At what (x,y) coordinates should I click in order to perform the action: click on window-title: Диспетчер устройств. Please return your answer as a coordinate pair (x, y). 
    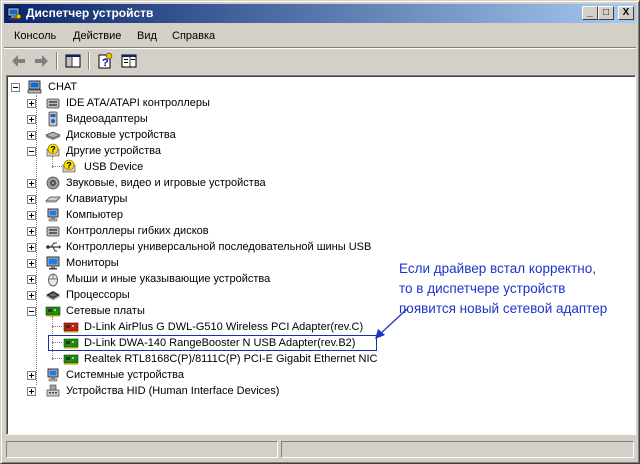
    Looking at the image, I should click on (90, 13).